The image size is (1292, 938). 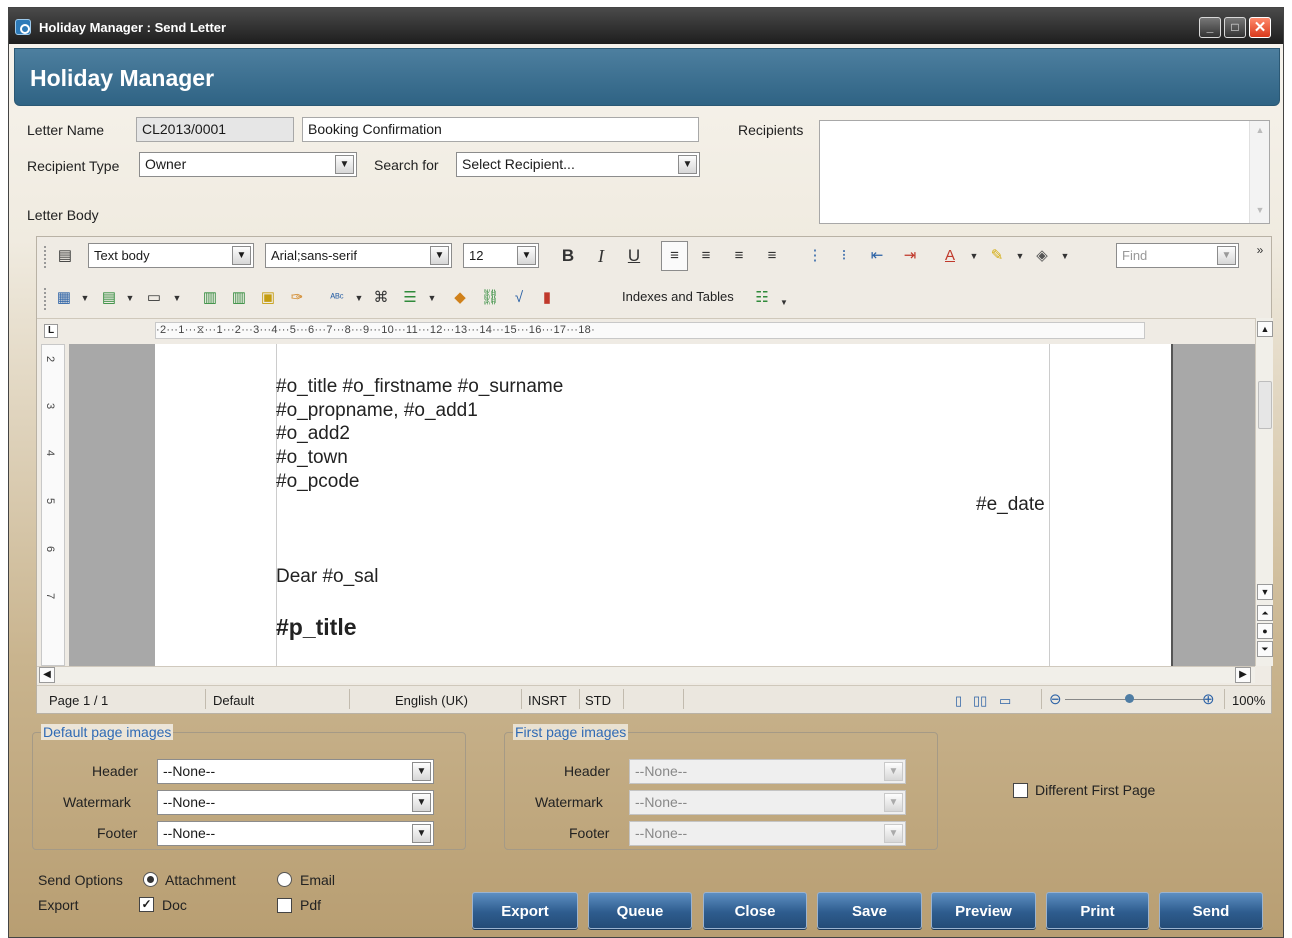 I want to click on toolbar-overflow-icon: ▼, so click(x=784, y=303).